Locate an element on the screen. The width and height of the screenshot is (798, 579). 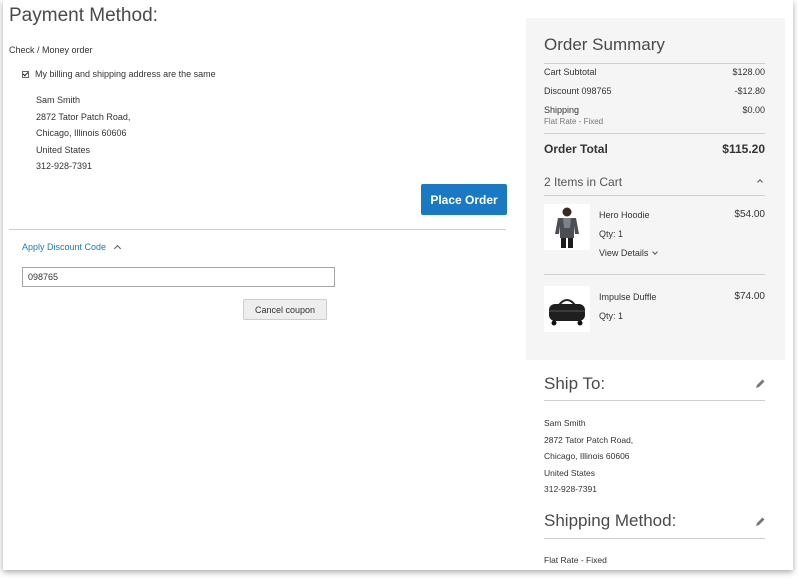
item-name: Impulse Duffle is located at coordinates (628, 297).